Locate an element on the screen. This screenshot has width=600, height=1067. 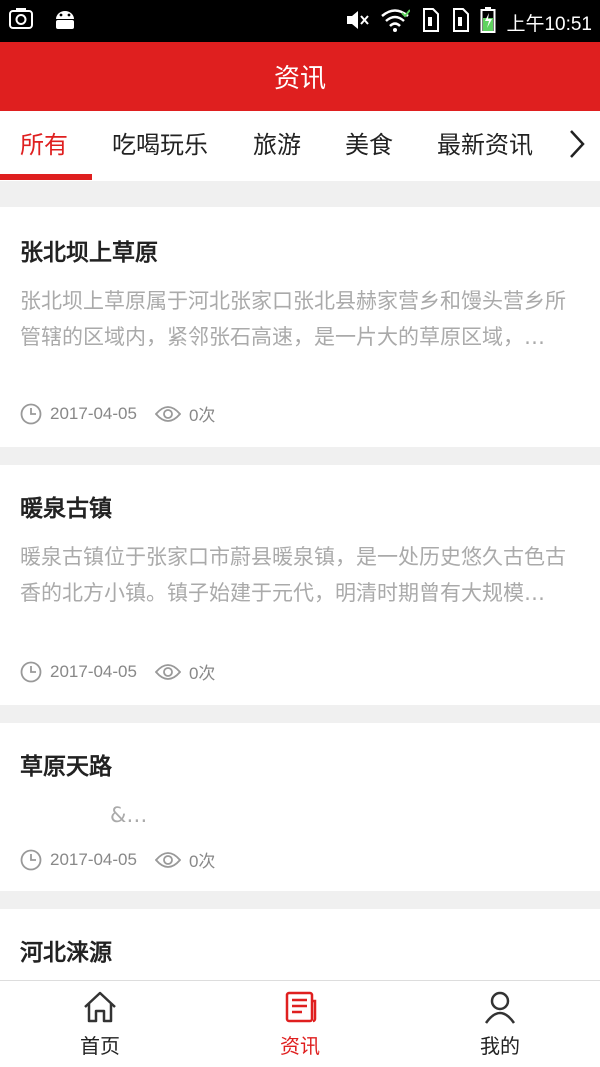
battery-icon is located at coordinates (488, 22).